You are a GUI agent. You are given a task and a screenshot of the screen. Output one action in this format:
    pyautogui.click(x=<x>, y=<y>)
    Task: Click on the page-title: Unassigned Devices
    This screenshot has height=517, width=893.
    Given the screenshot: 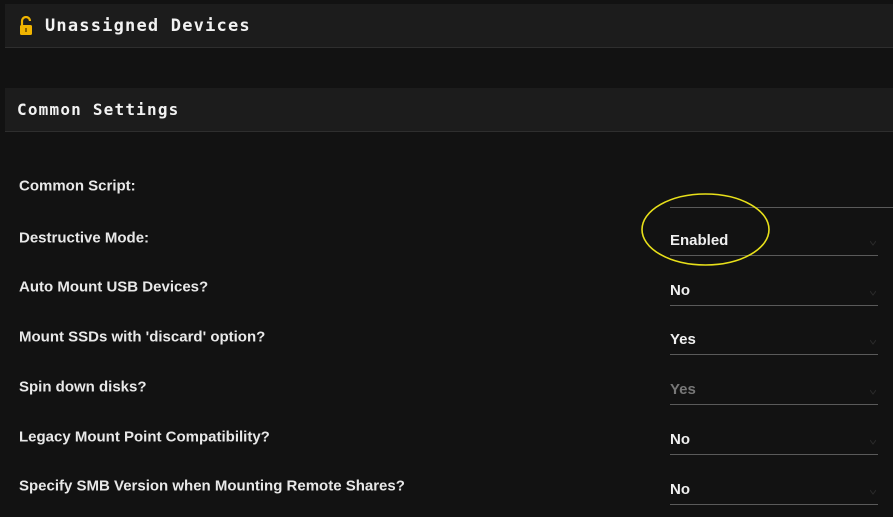 What is the action you would take?
    pyautogui.click(x=148, y=25)
    